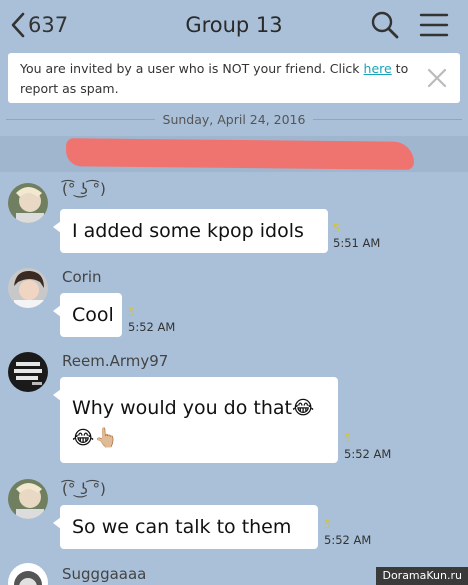 The width and height of the screenshot is (468, 585). Describe the element at coordinates (195, 420) in the screenshot. I see `message-bubble: Why would you do that😂 😂👆🏼` at that location.